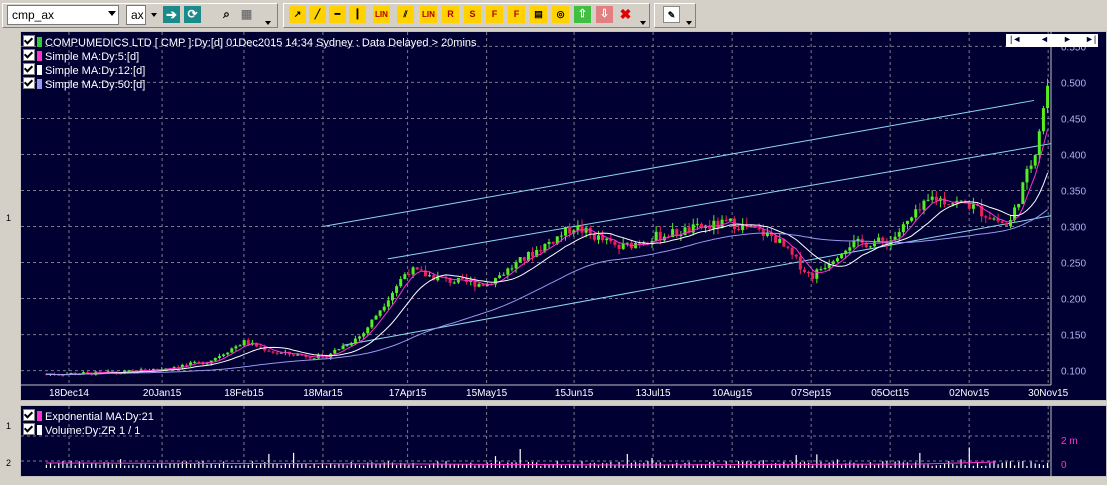  I want to click on legend-item-ema21: Exponential MA:Dy:21, so click(88, 416).